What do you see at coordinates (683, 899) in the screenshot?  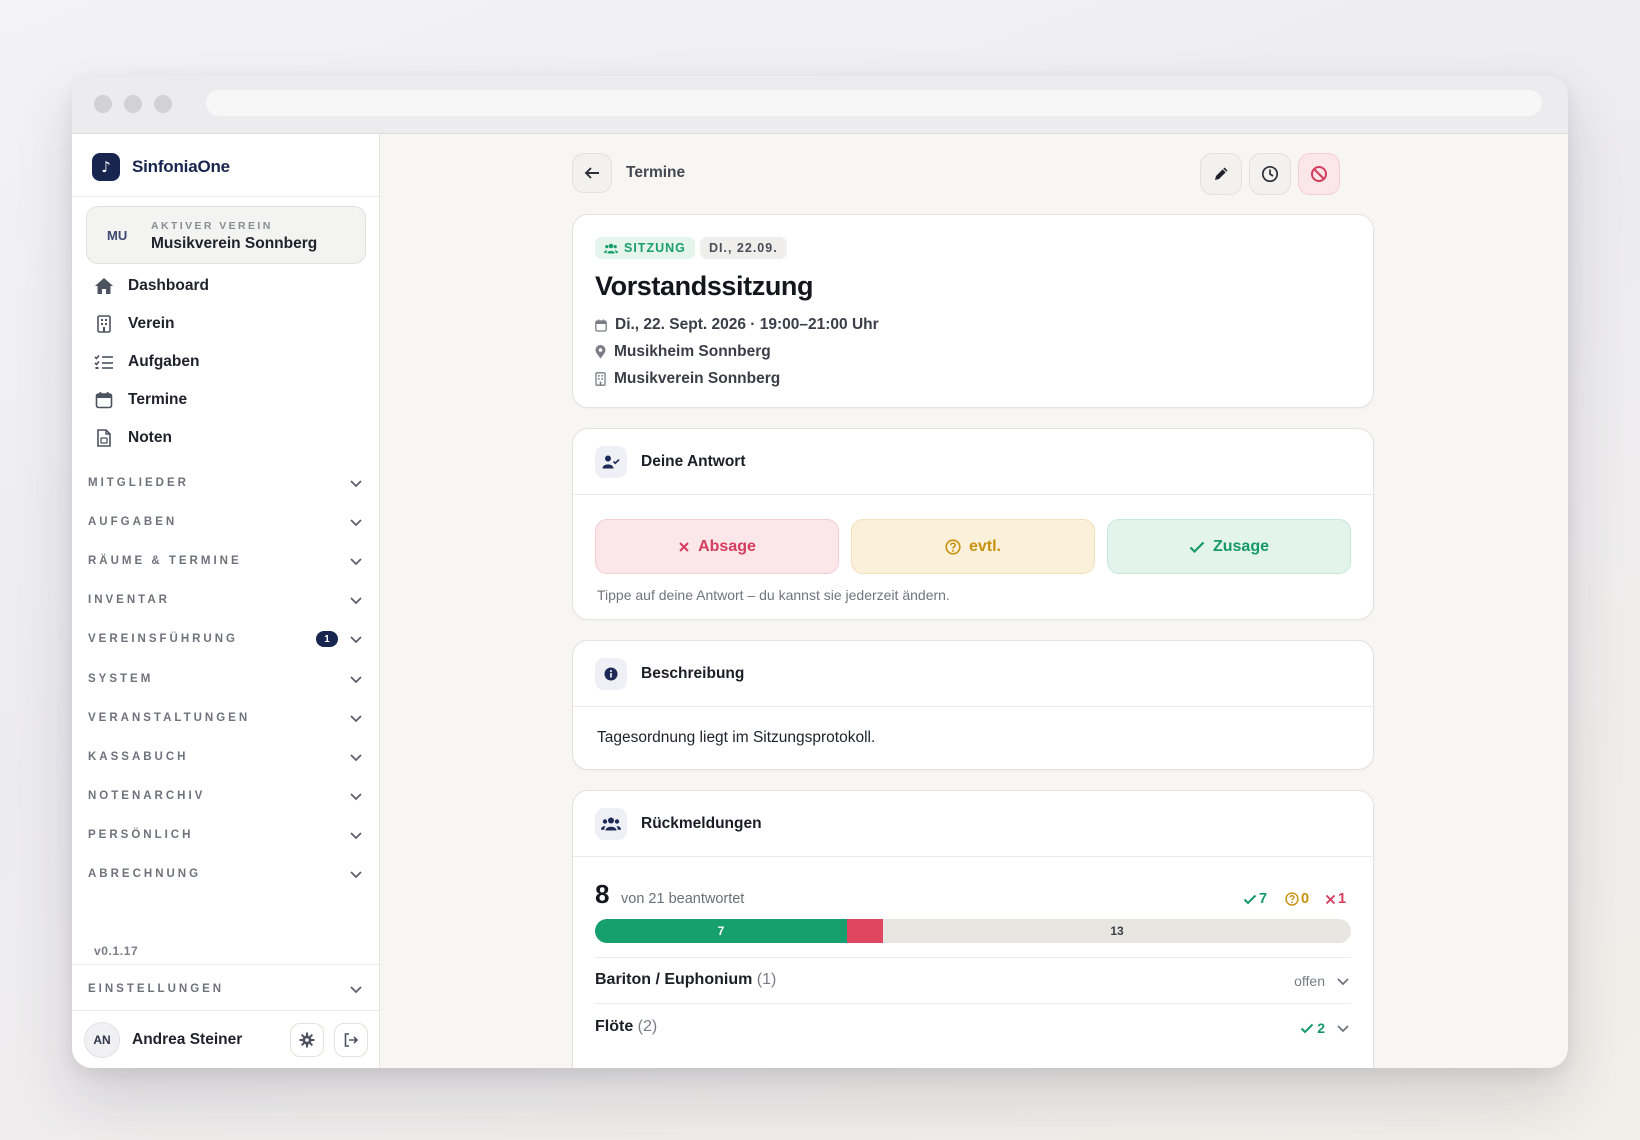 I see `answered-label: von 21 beantwortet` at bounding box center [683, 899].